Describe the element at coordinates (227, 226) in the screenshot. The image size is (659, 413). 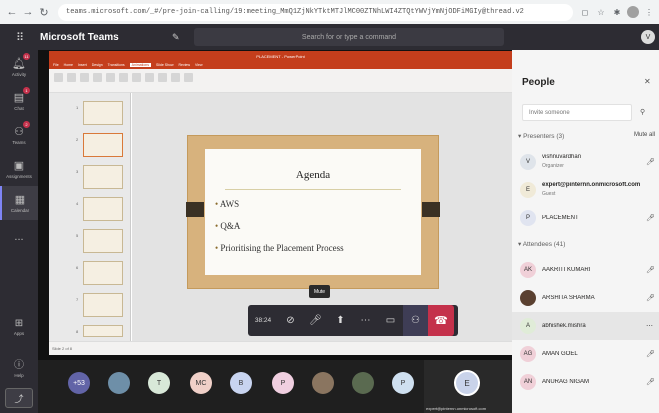
I see `slide-bullet: Q&A` at that location.